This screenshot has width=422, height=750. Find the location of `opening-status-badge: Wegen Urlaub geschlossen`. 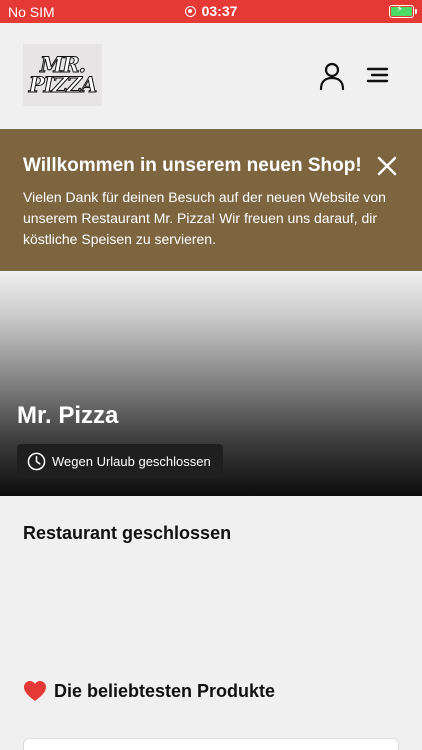

opening-status-badge: Wegen Urlaub geschlossen is located at coordinates (120, 461).